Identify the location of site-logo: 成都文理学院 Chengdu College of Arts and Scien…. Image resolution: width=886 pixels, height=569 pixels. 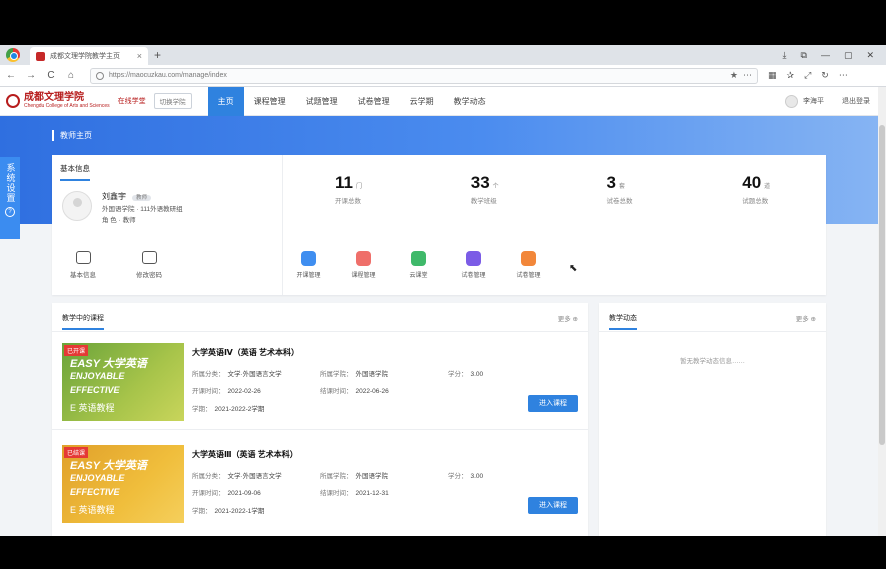
(76, 101).